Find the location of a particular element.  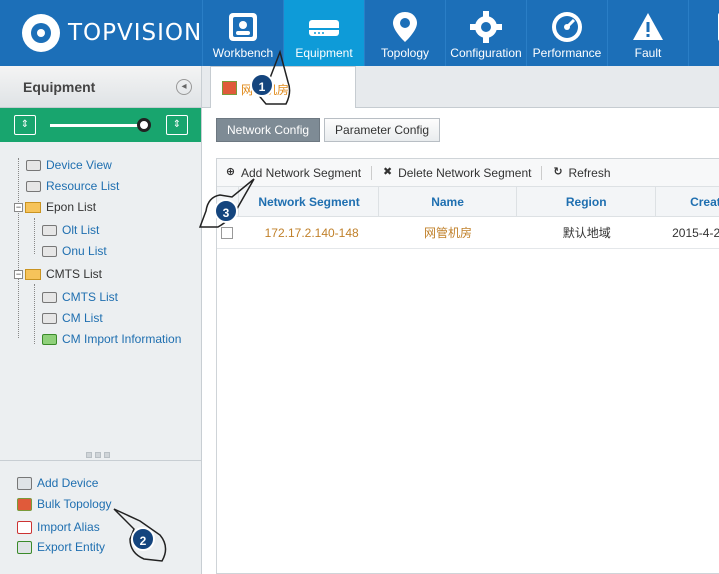

sidebar-header: Equipment ◂ is located at coordinates (100, 87).